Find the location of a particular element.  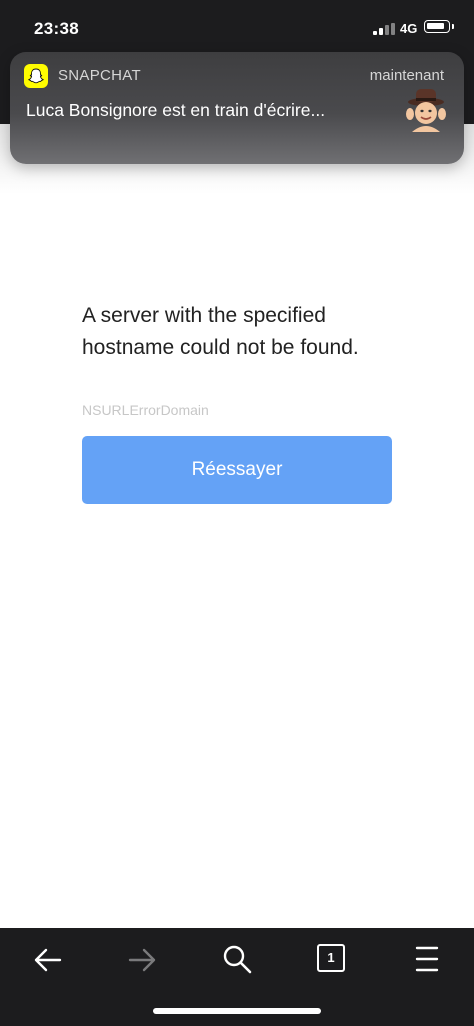

error-domain: NSURLErrorDomain is located at coordinates (145, 410).